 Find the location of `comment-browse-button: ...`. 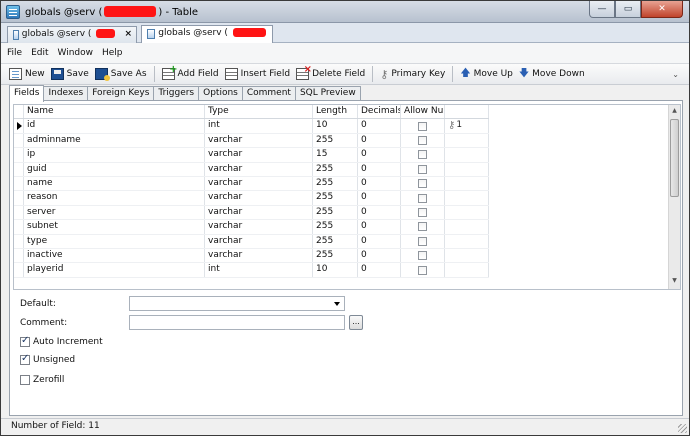

comment-browse-button: ... is located at coordinates (356, 322).